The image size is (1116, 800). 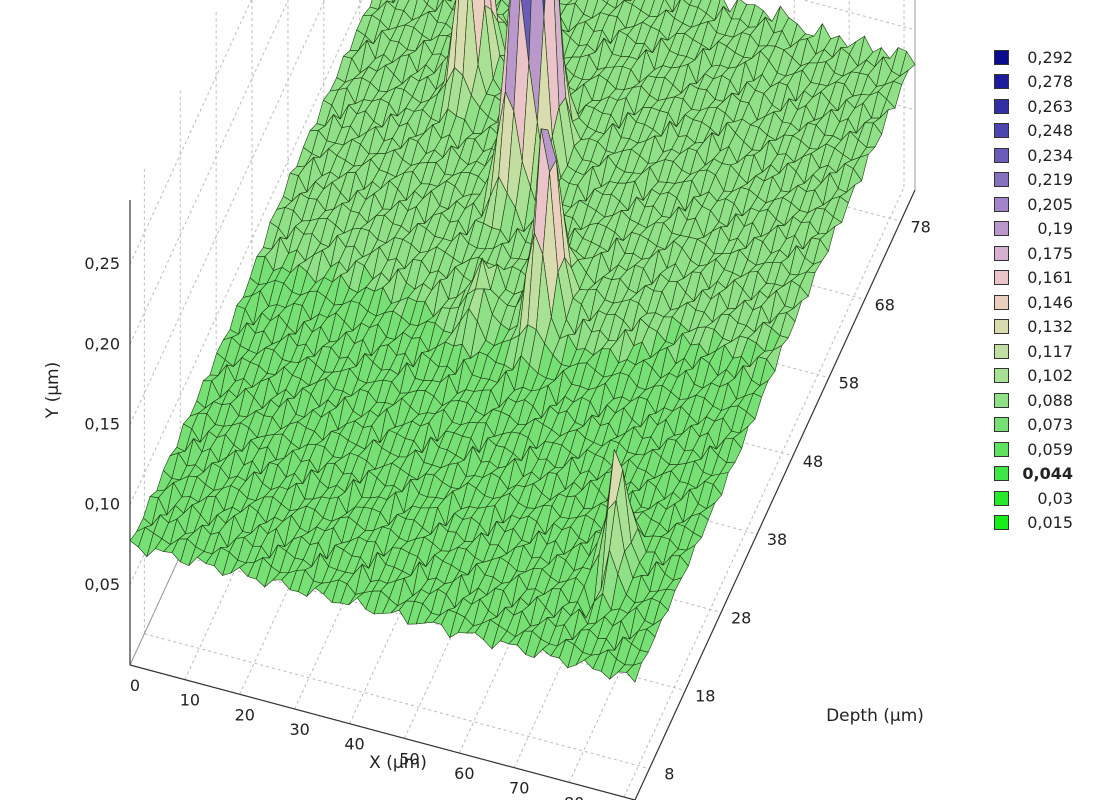 I want to click on legend-item: 0,073, so click(x=1052, y=425).